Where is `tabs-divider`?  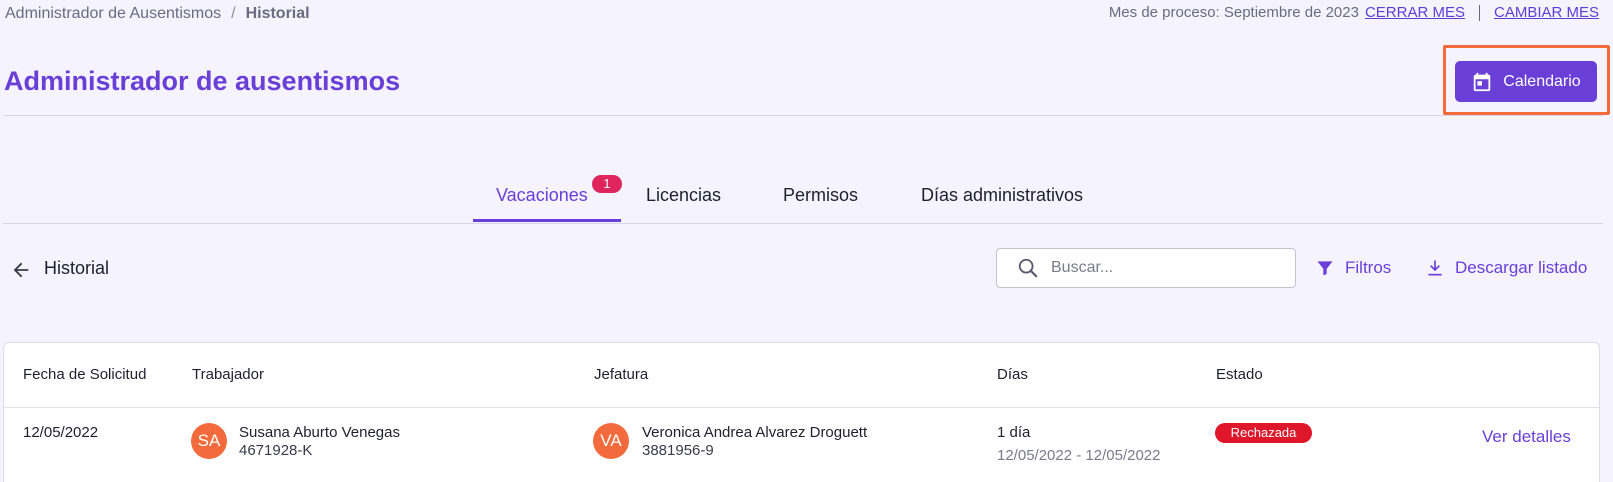
tabs-divider is located at coordinates (803, 223).